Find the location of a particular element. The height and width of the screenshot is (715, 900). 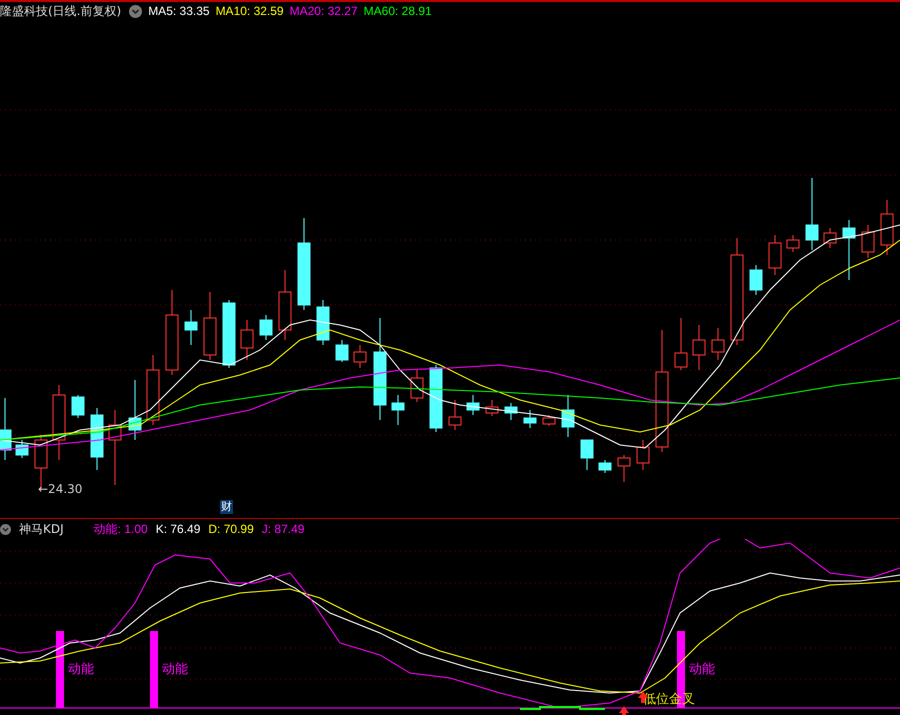

finance-badge: 财 is located at coordinates (226, 507).